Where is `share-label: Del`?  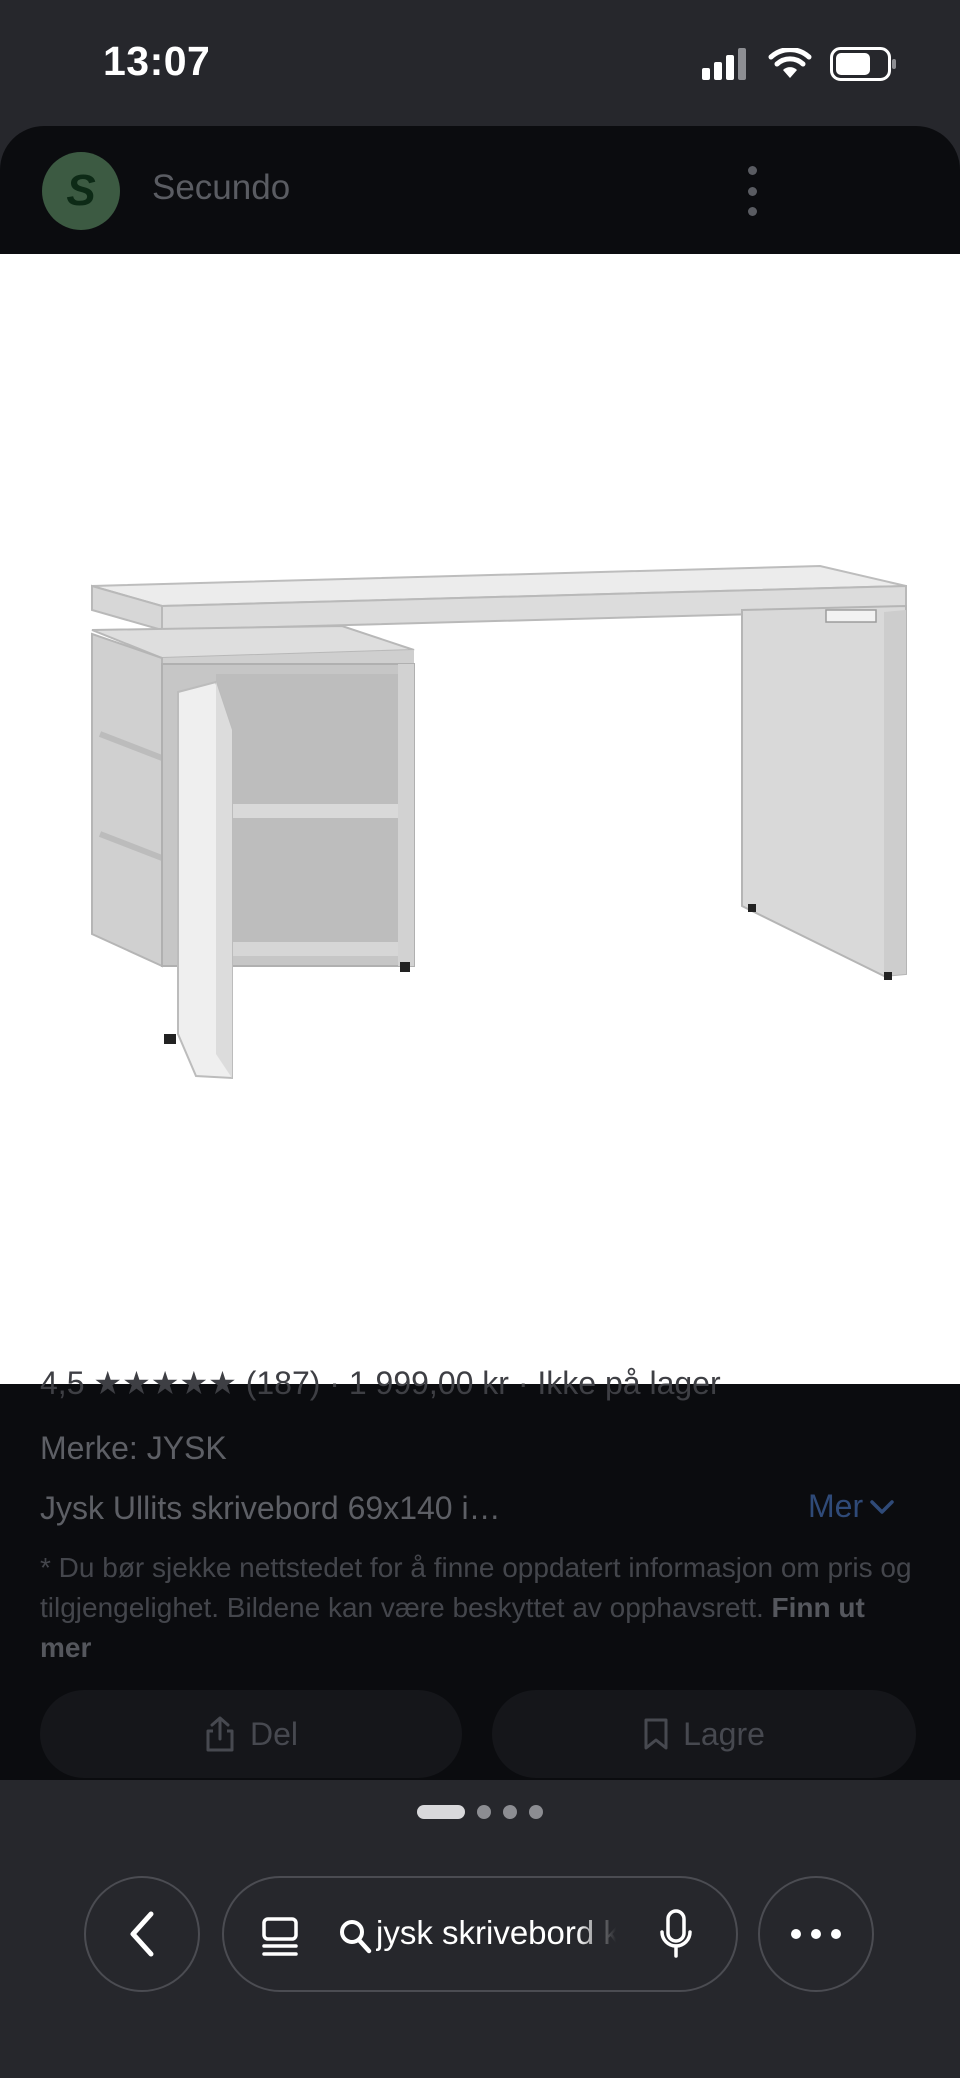 share-label: Del is located at coordinates (273, 1733).